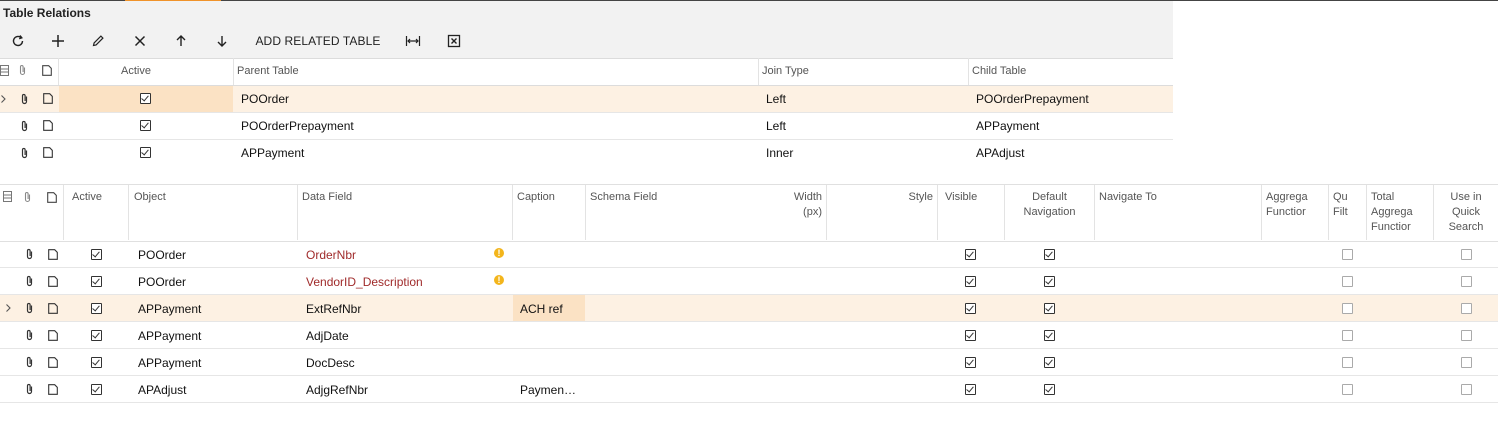  Describe the element at coordinates (181, 41) in the screenshot. I see `move-up-button` at that location.